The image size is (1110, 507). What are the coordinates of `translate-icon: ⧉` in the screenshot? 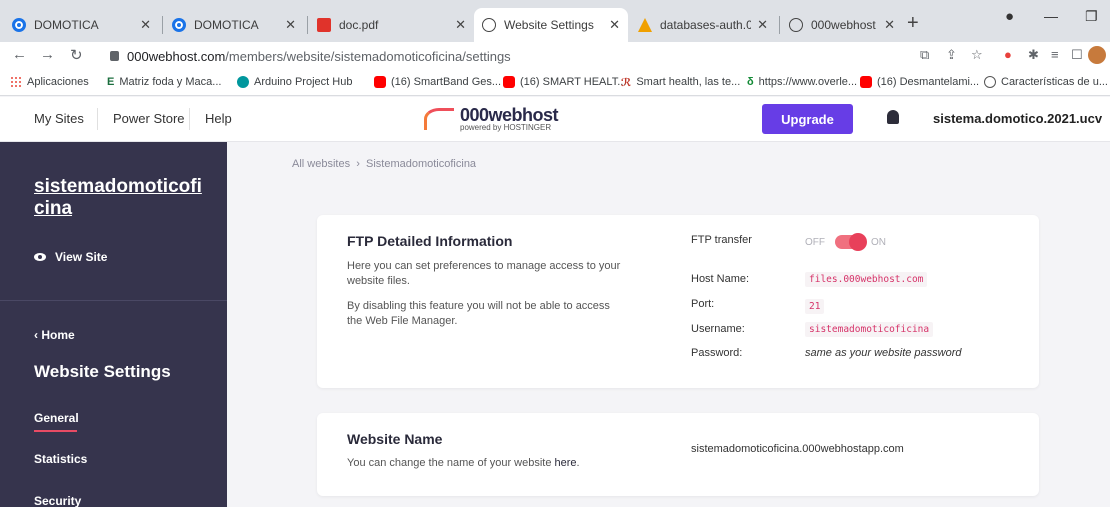 It's located at (924, 55).